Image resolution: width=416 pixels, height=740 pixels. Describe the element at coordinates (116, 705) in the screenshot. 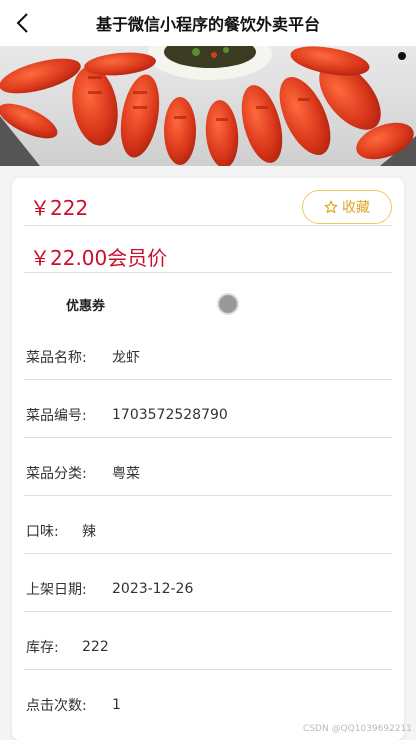

I see `detail-value: 1` at that location.